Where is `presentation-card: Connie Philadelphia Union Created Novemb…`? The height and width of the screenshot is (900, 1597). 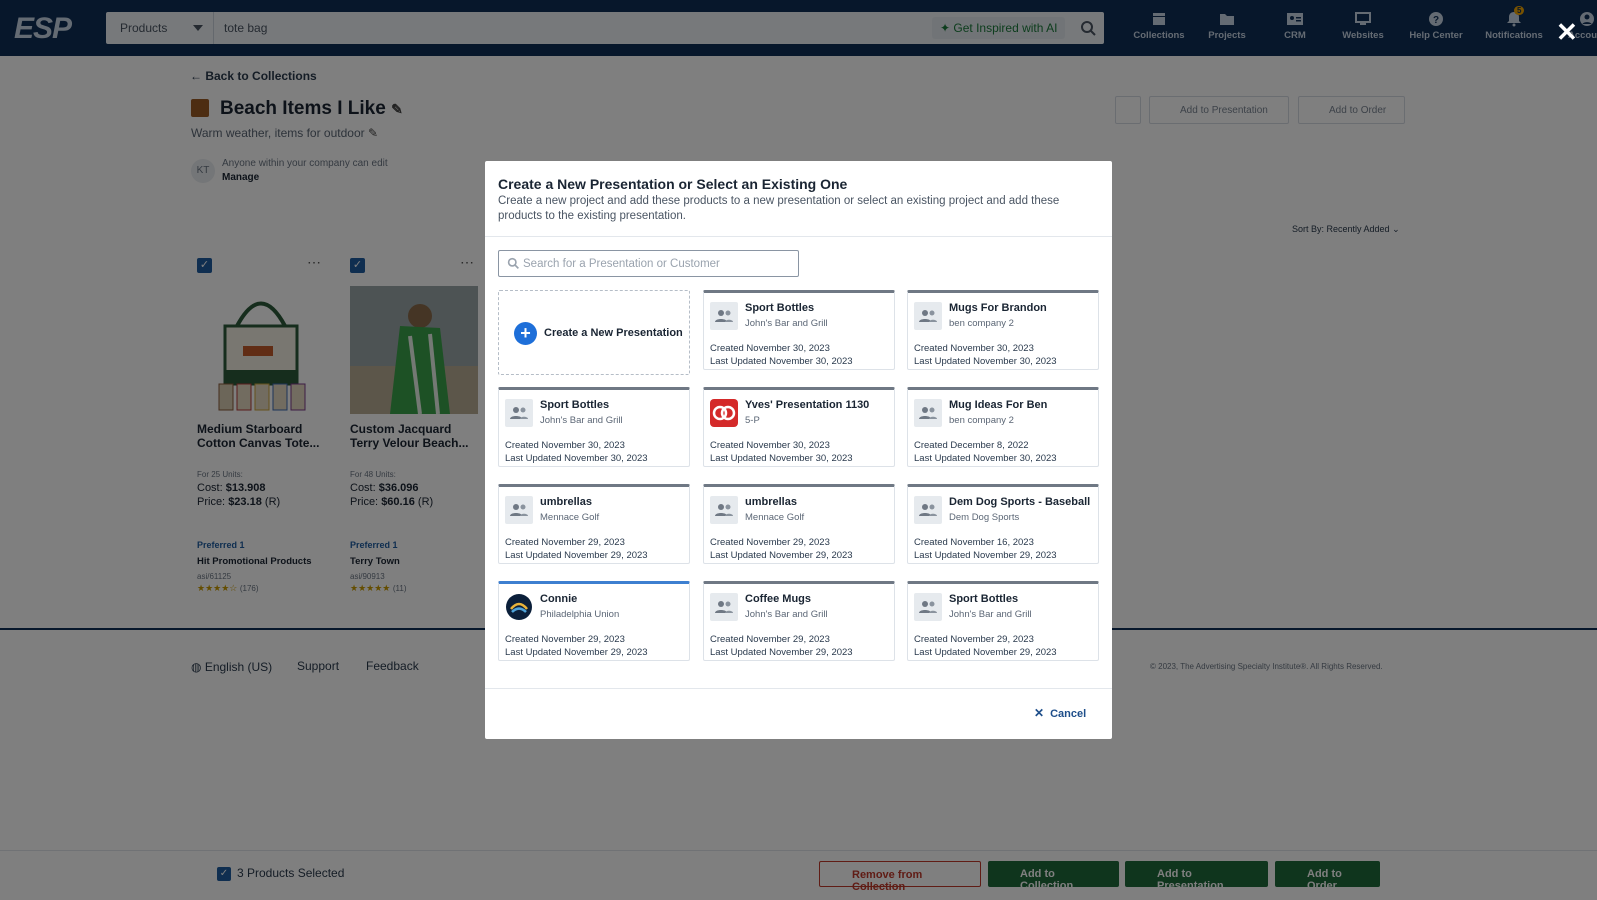
presentation-card: Connie Philadelphia Union Created Novemb… is located at coordinates (594, 621).